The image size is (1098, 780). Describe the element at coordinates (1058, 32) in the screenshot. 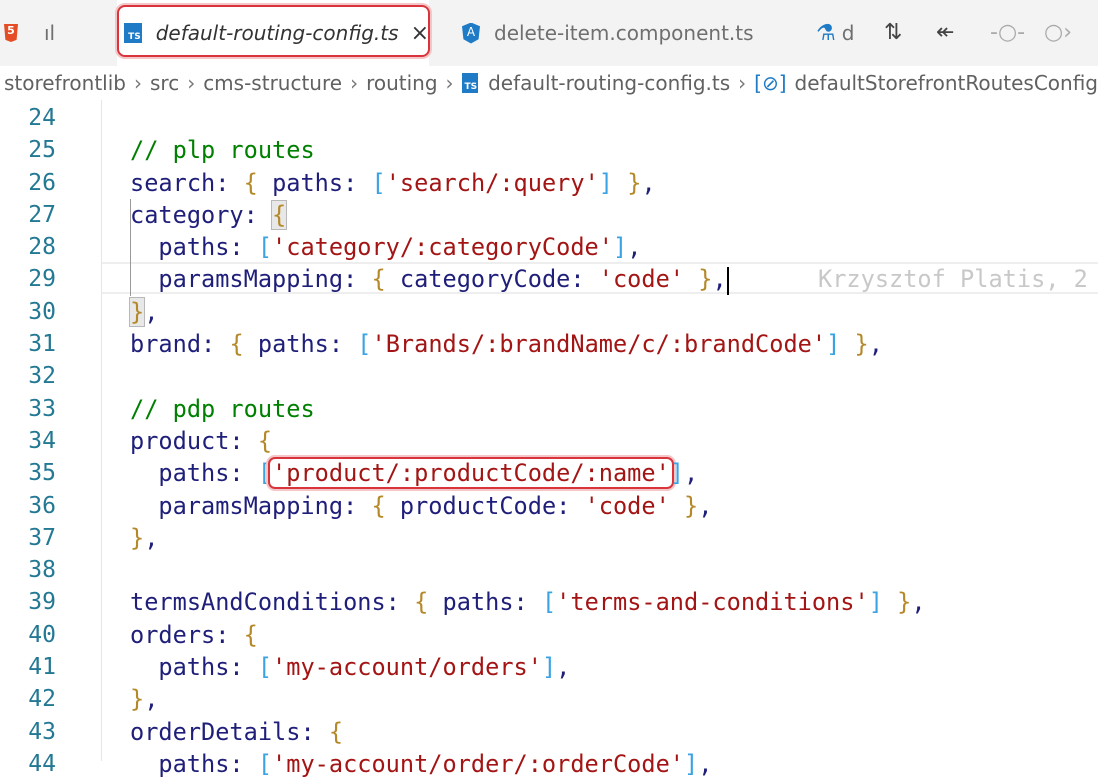

I see `go-to-next-change-icon: ○›` at that location.